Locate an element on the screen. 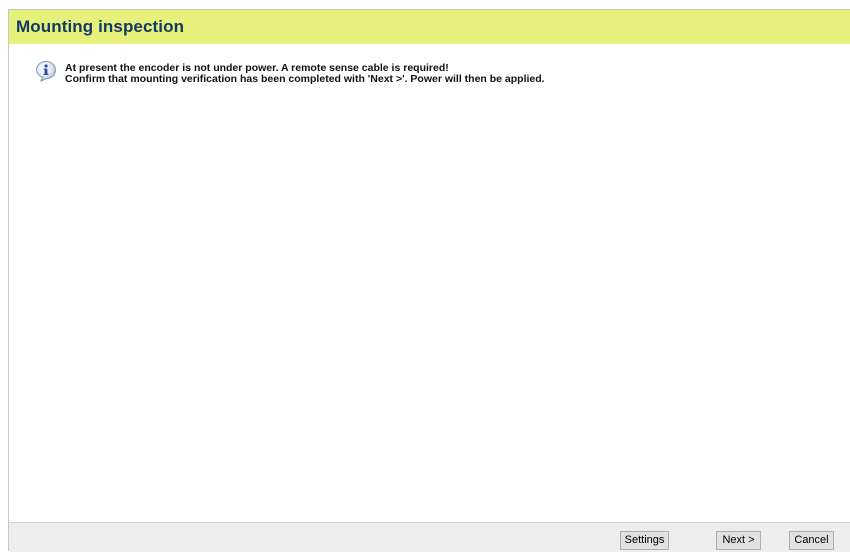 The width and height of the screenshot is (850, 552). info-icon is located at coordinates (46, 71).